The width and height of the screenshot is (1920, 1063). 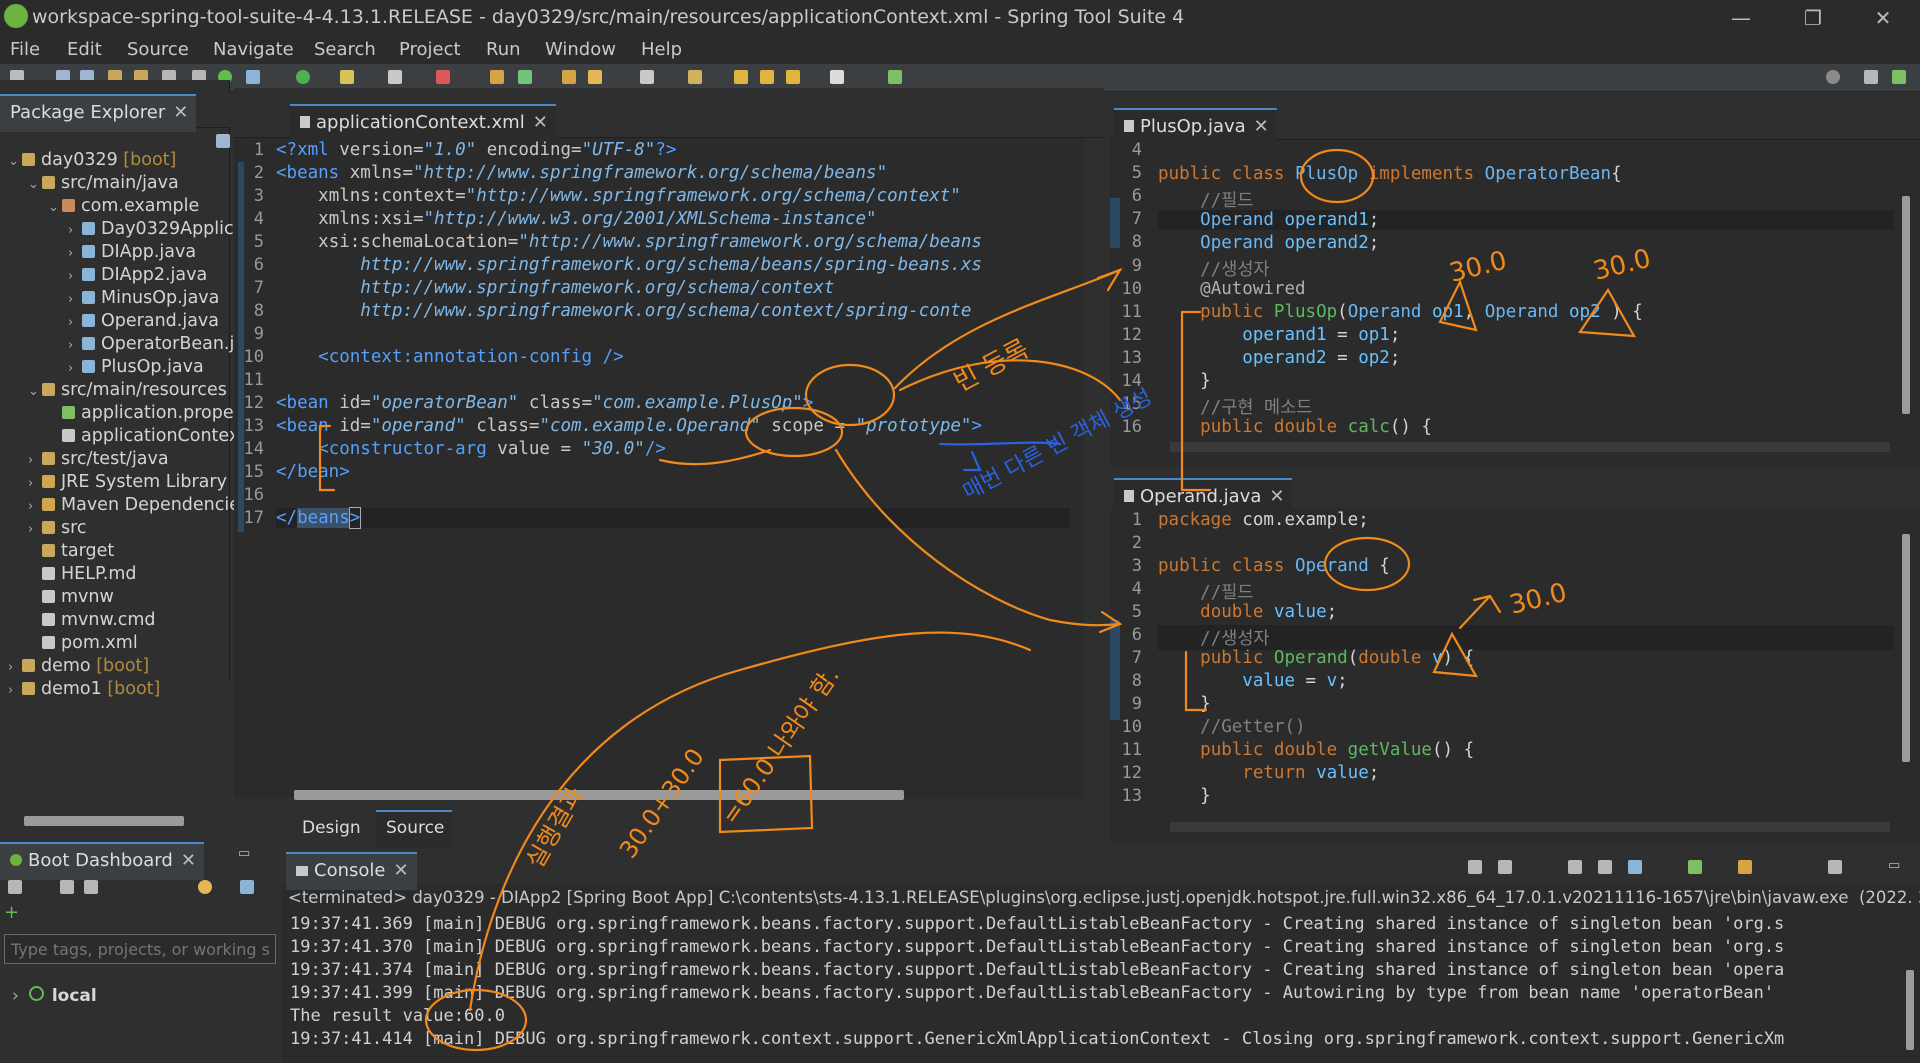 I want to click on menu-help: Help, so click(x=661, y=49).